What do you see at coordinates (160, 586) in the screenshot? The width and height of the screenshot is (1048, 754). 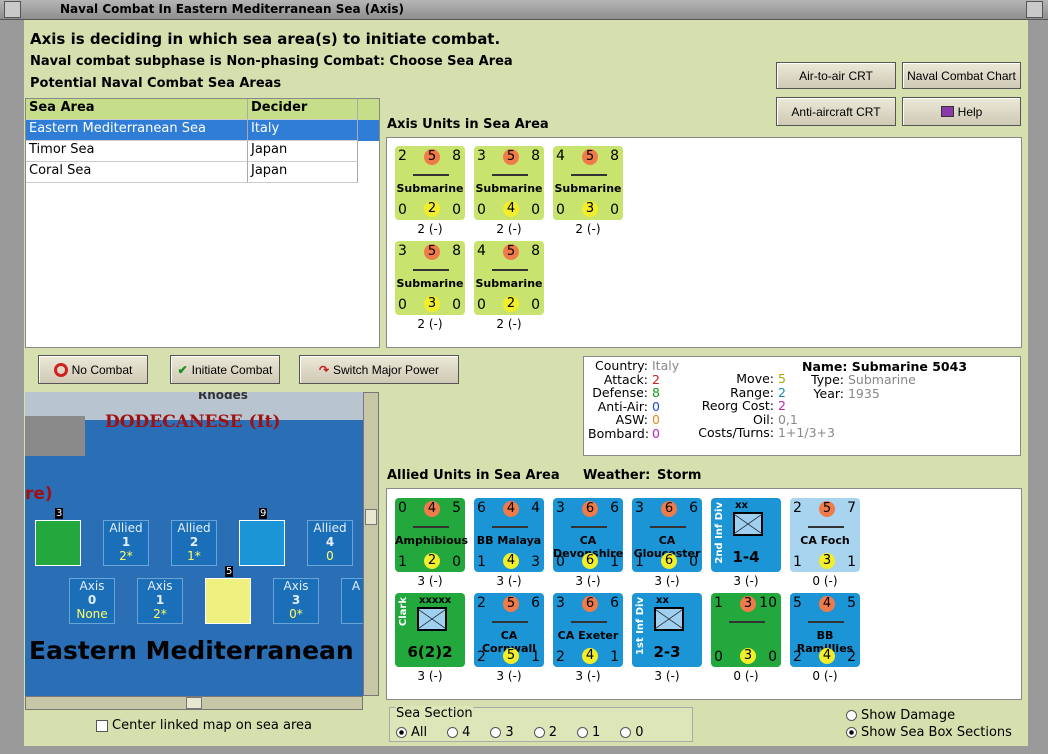 I see `box-side: Axis` at bounding box center [160, 586].